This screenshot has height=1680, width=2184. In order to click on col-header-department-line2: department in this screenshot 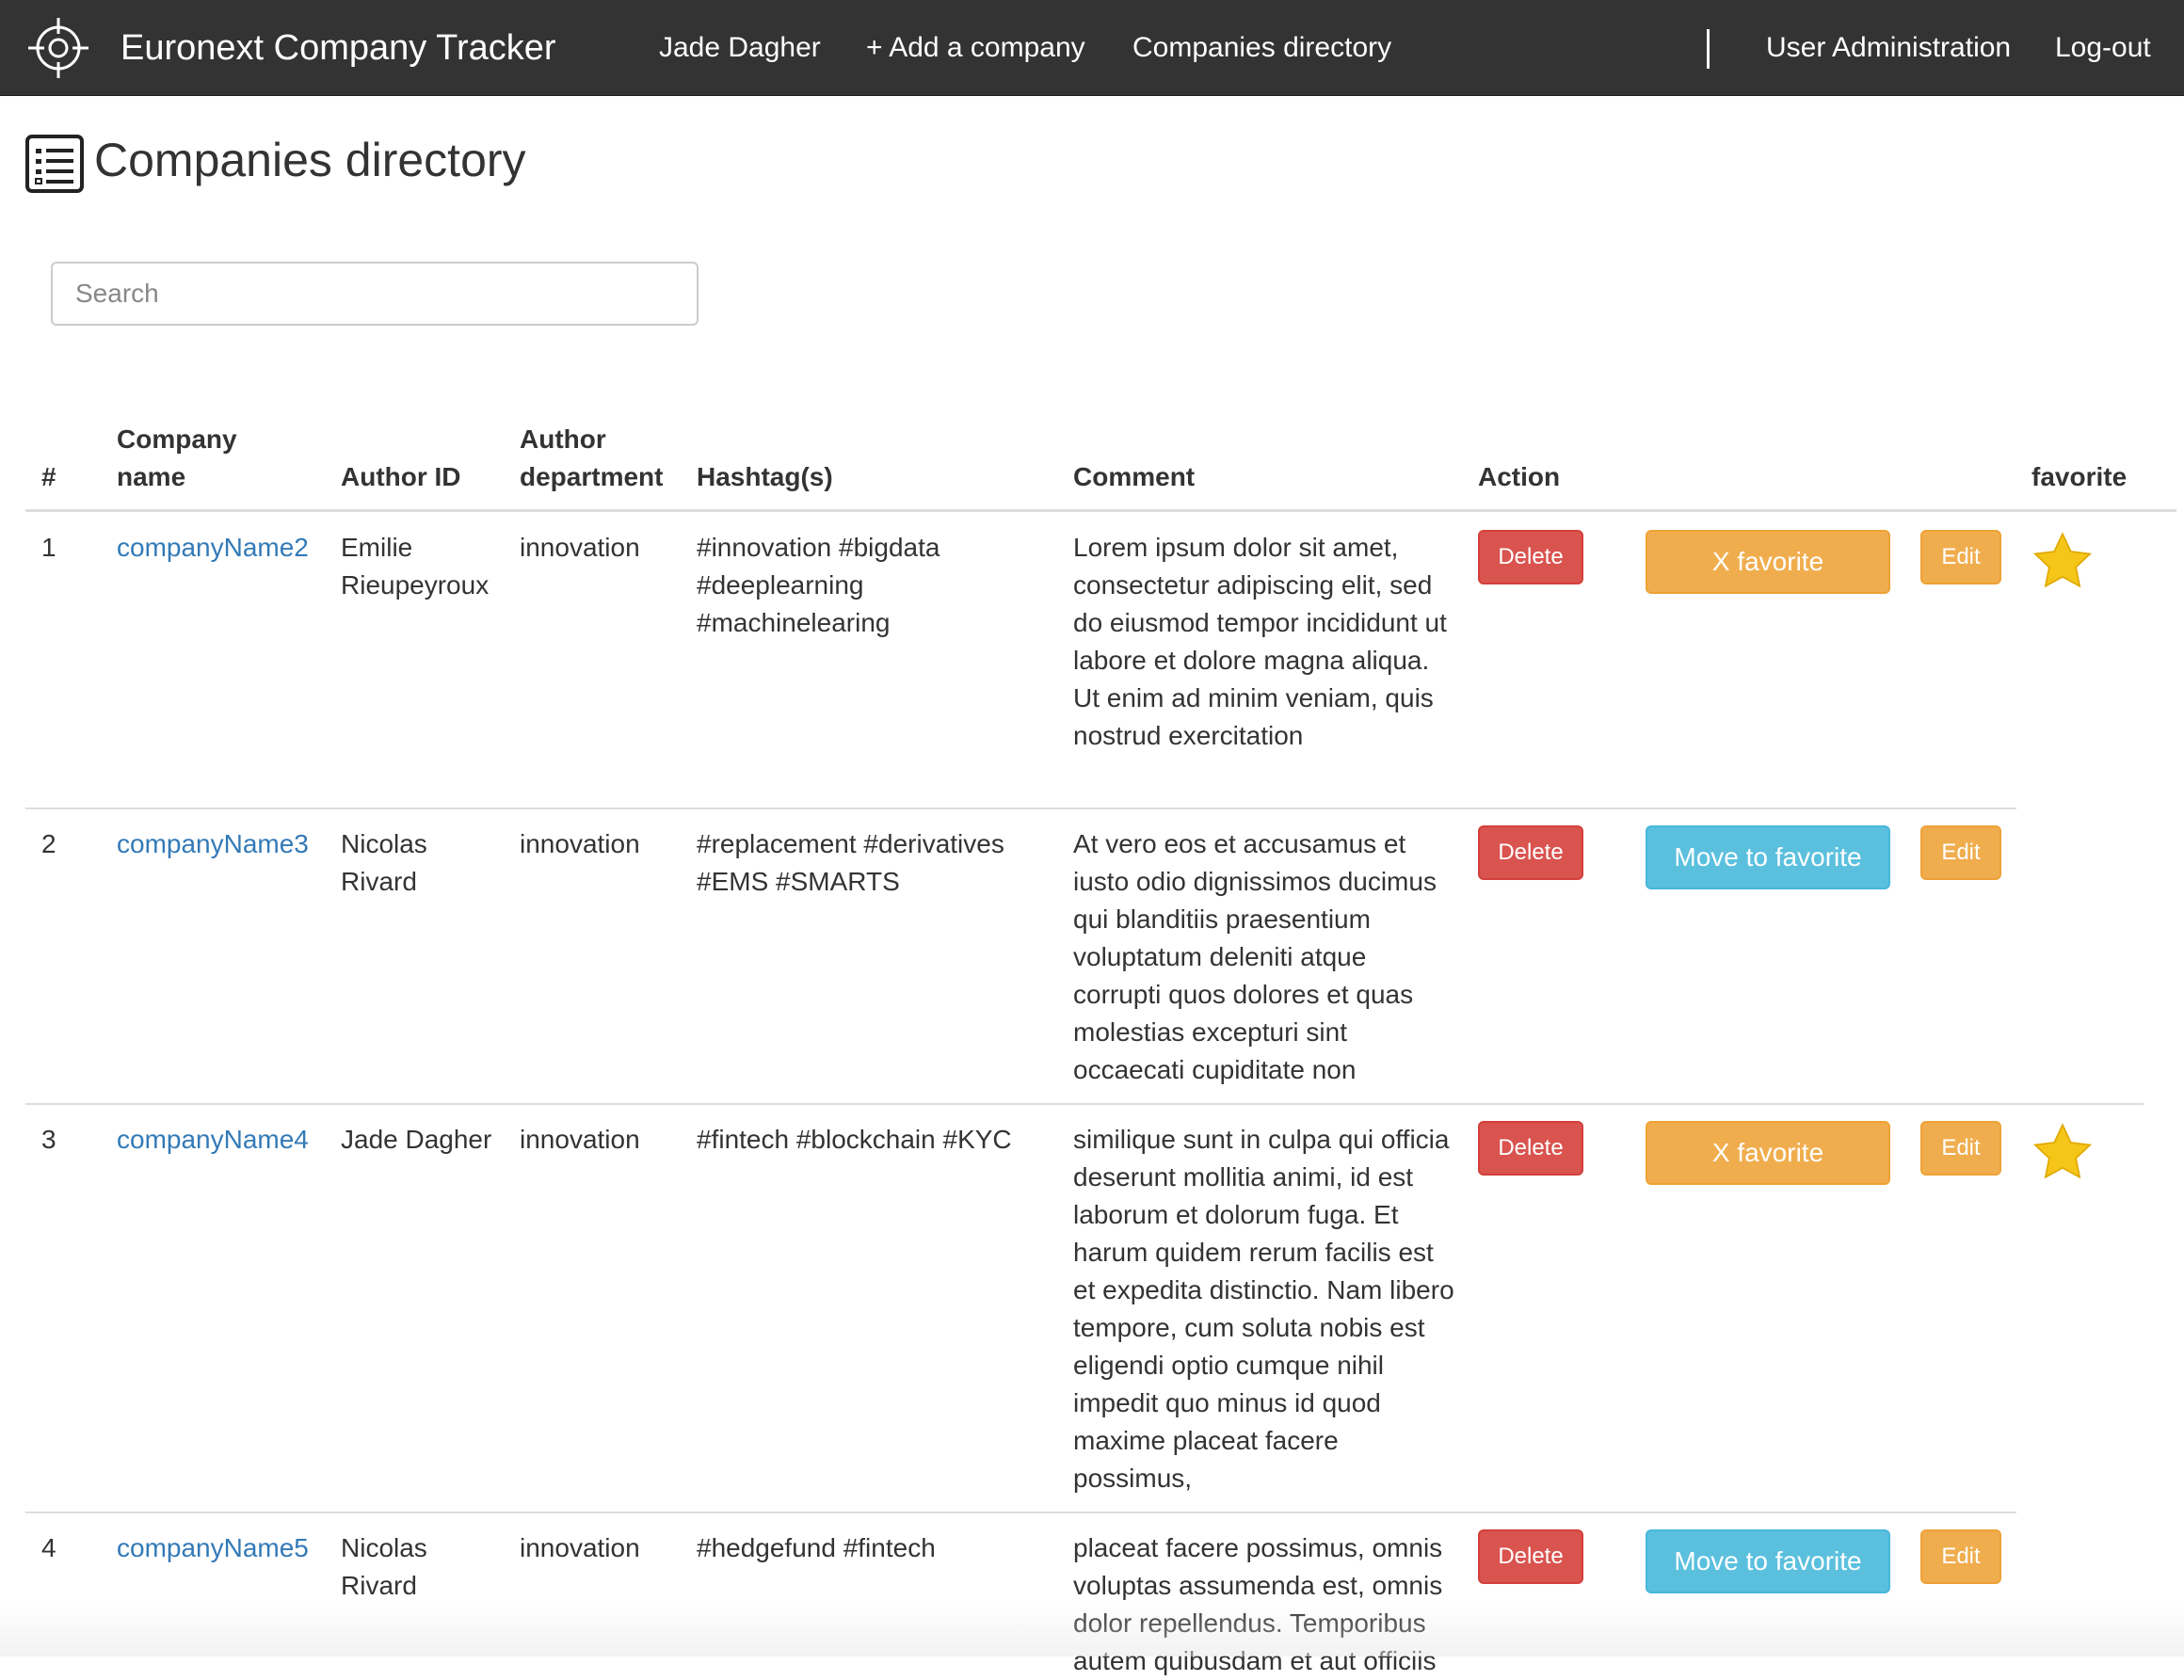, I will do `click(592, 476)`.